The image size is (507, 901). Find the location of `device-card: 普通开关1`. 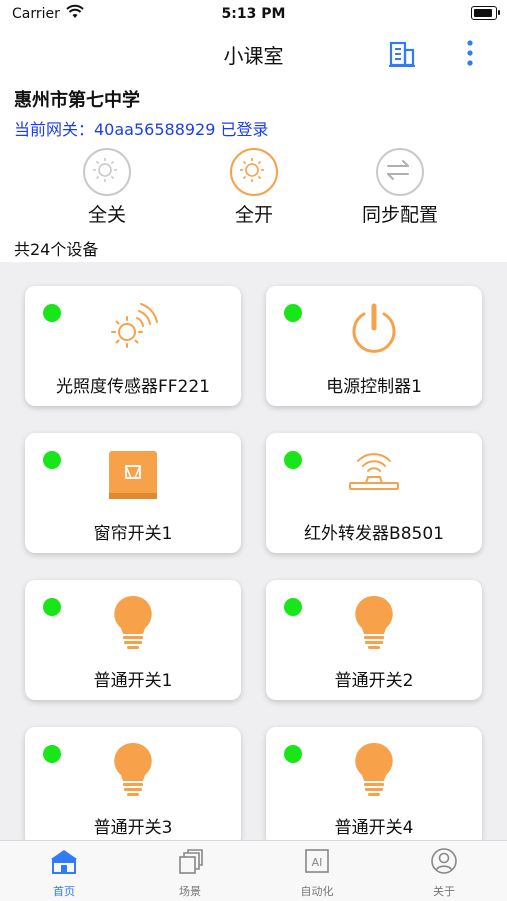

device-card: 普通开关1 is located at coordinates (133, 640).